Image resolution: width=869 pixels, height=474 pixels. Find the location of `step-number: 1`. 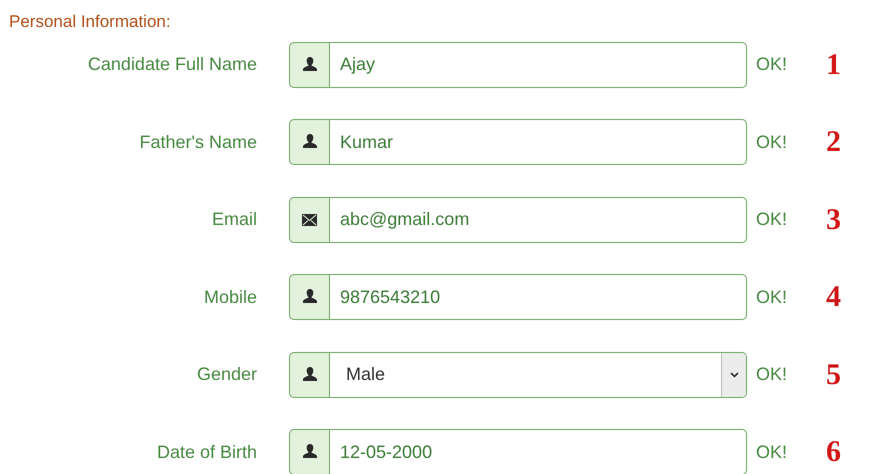

step-number: 1 is located at coordinates (833, 65).